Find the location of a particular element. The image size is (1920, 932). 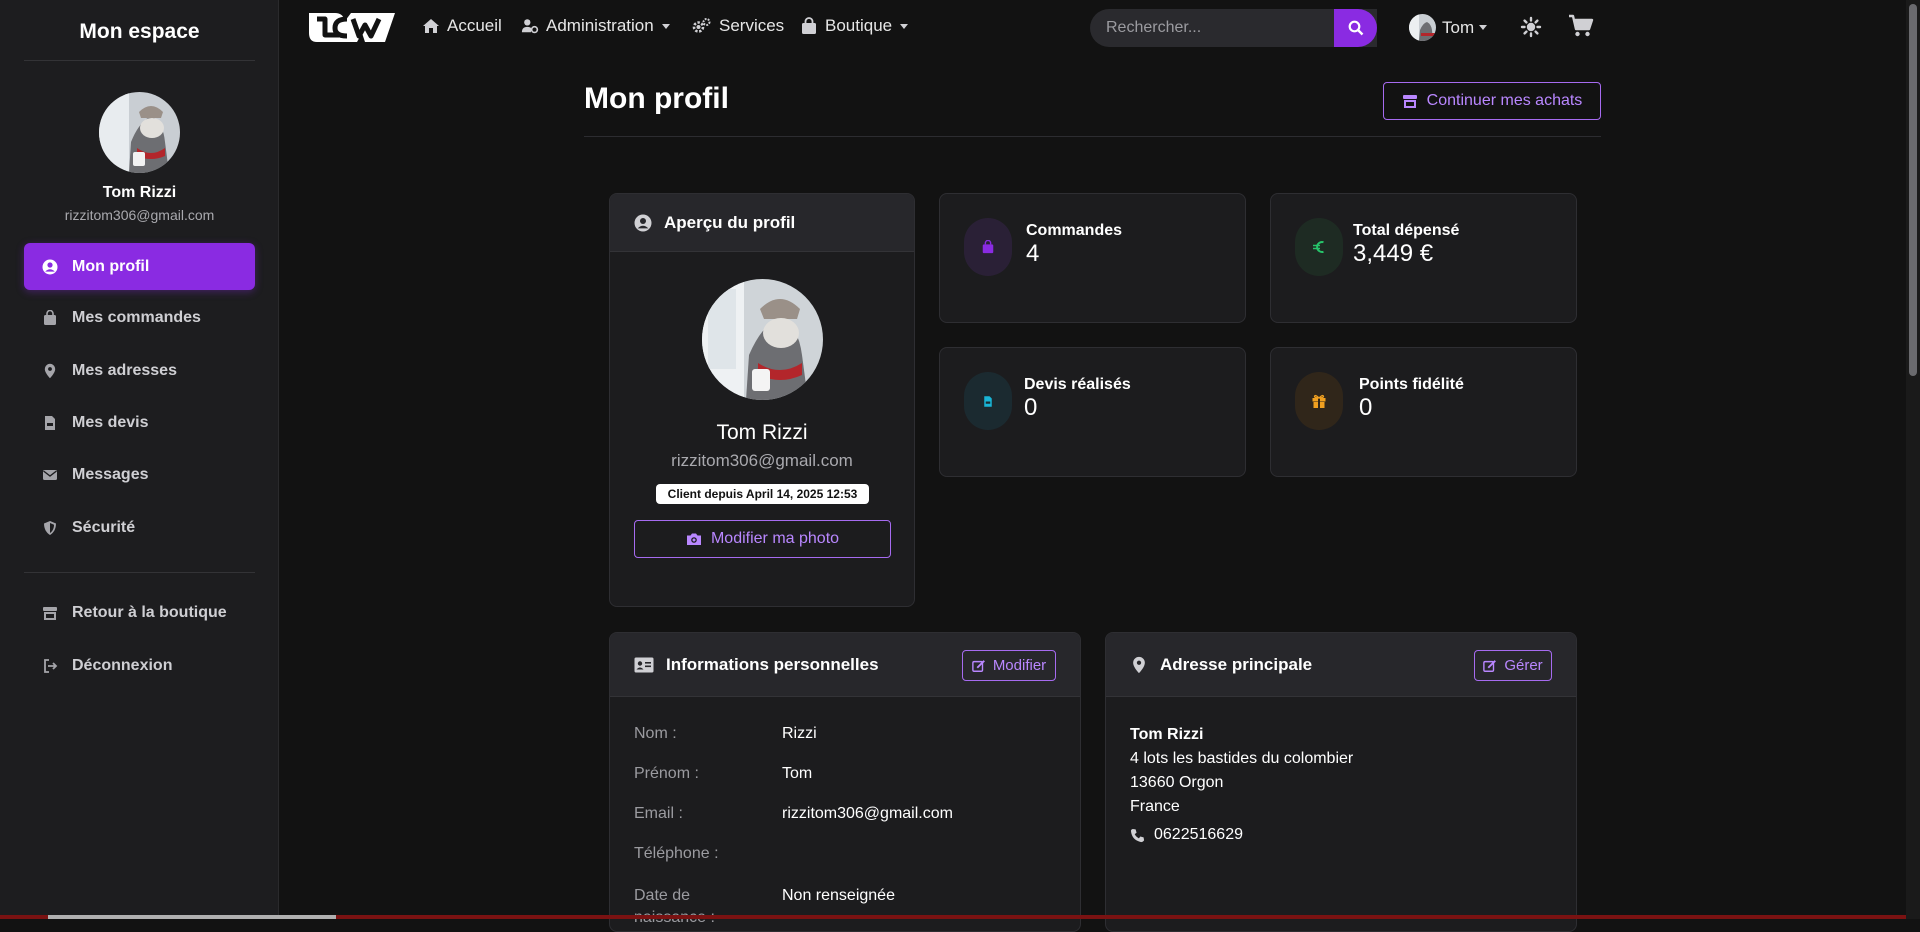

change-photo-button: Modifier ma photo is located at coordinates (762, 539).